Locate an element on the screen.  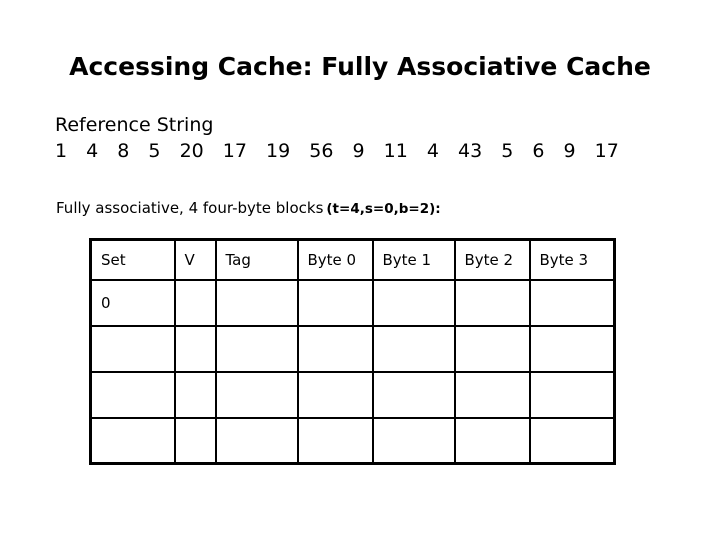
column-header-tag: Tag is located at coordinates (256, 259).